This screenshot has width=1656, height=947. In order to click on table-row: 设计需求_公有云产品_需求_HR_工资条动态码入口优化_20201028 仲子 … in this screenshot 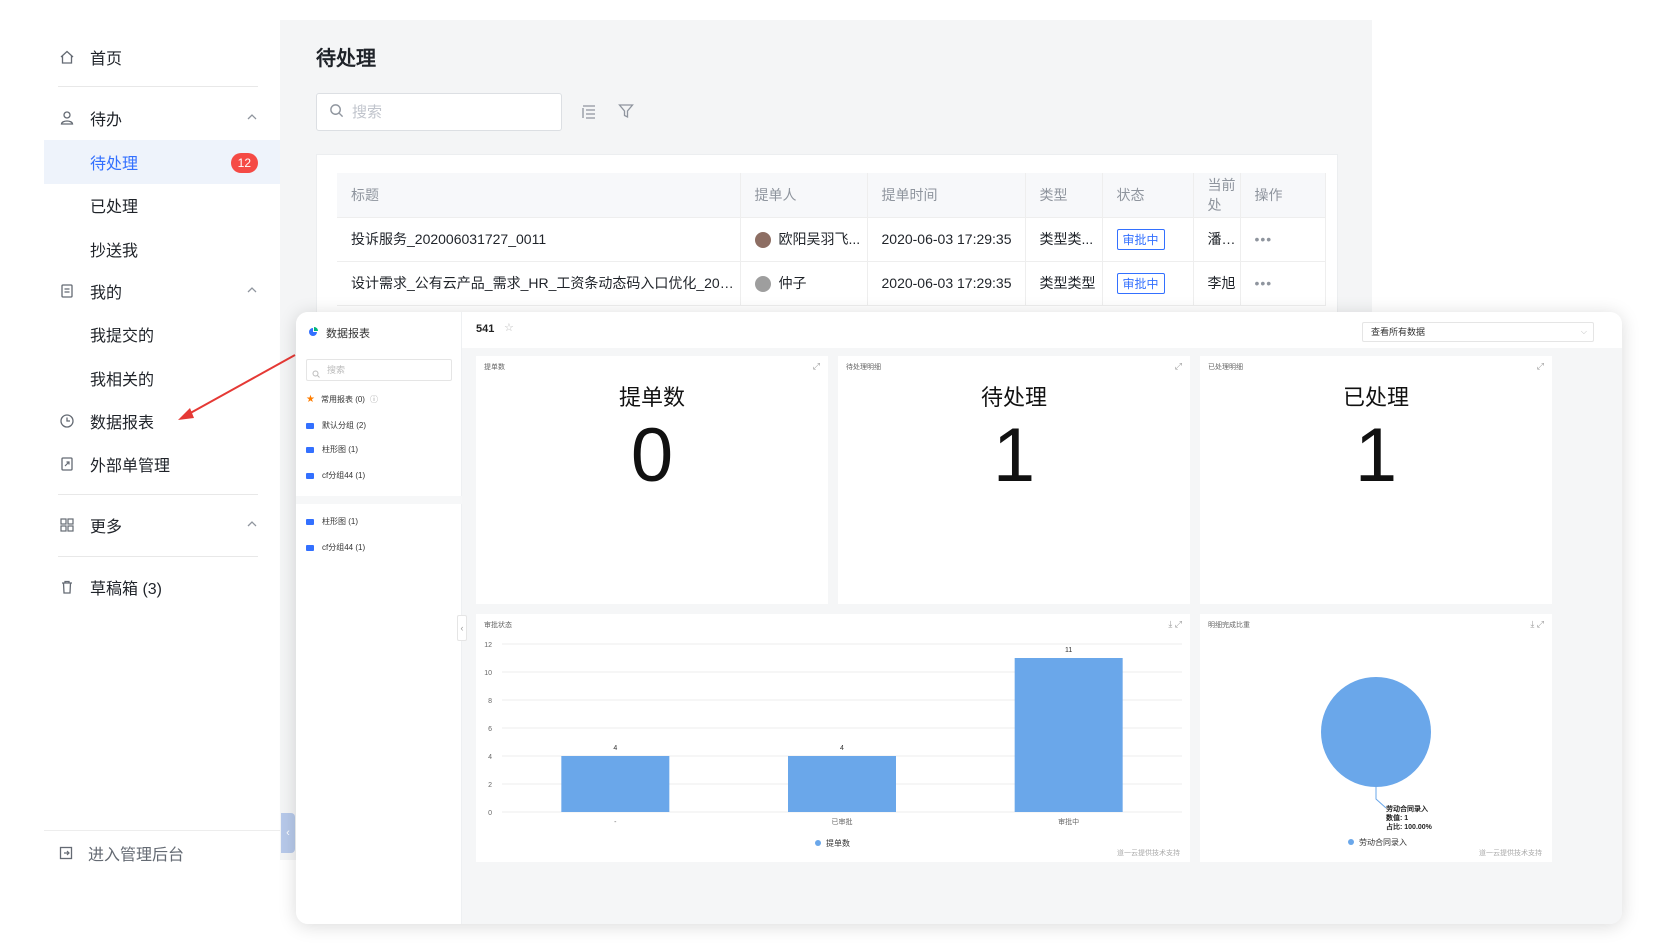, I will do `click(831, 283)`.